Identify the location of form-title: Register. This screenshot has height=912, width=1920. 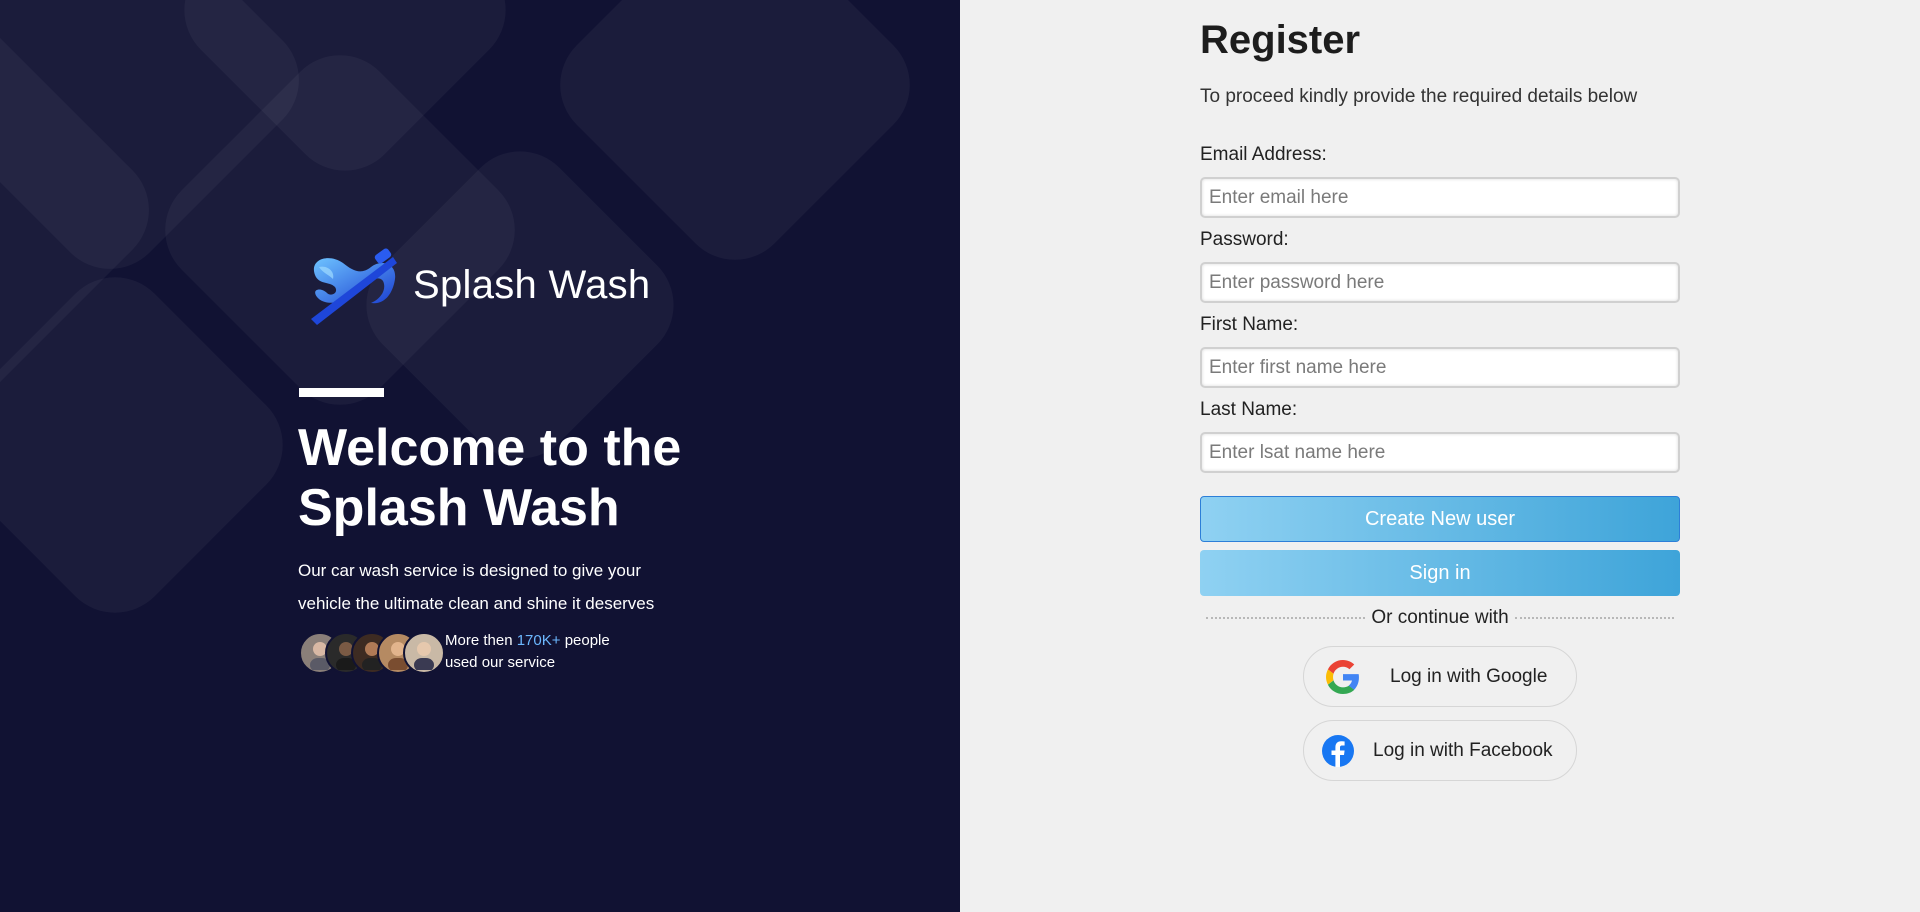
(1280, 40).